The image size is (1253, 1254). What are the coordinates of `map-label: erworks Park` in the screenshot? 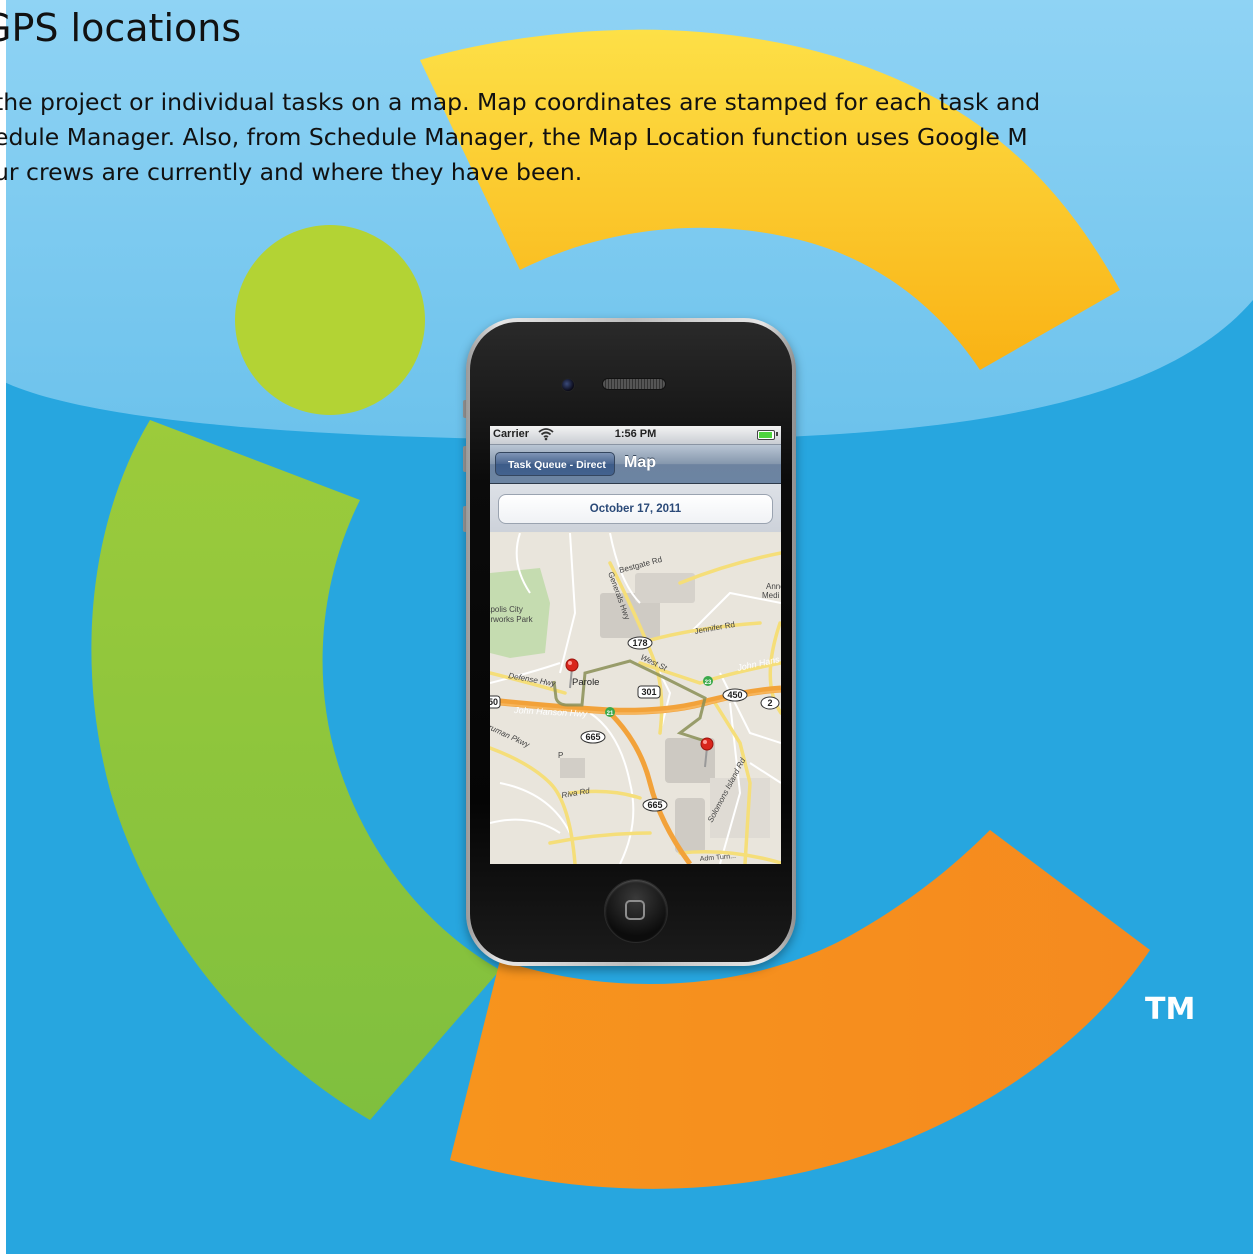 It's located at (512, 619).